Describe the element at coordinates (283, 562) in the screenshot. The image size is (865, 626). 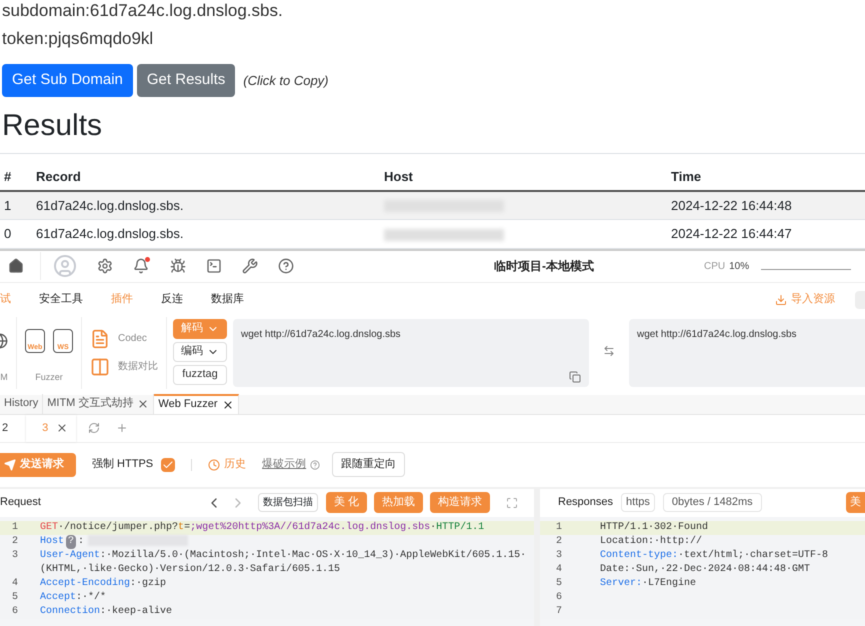
I see `code-line: User-Agent:·Mozilla/5.0·(Macintosh;·Intel·Mac·OS·X·10_14_3)·AppleWebKit/605.1.15· (KHTML,·like·Gecko)·Version/12.0.3·Safari/605.1.15` at that location.